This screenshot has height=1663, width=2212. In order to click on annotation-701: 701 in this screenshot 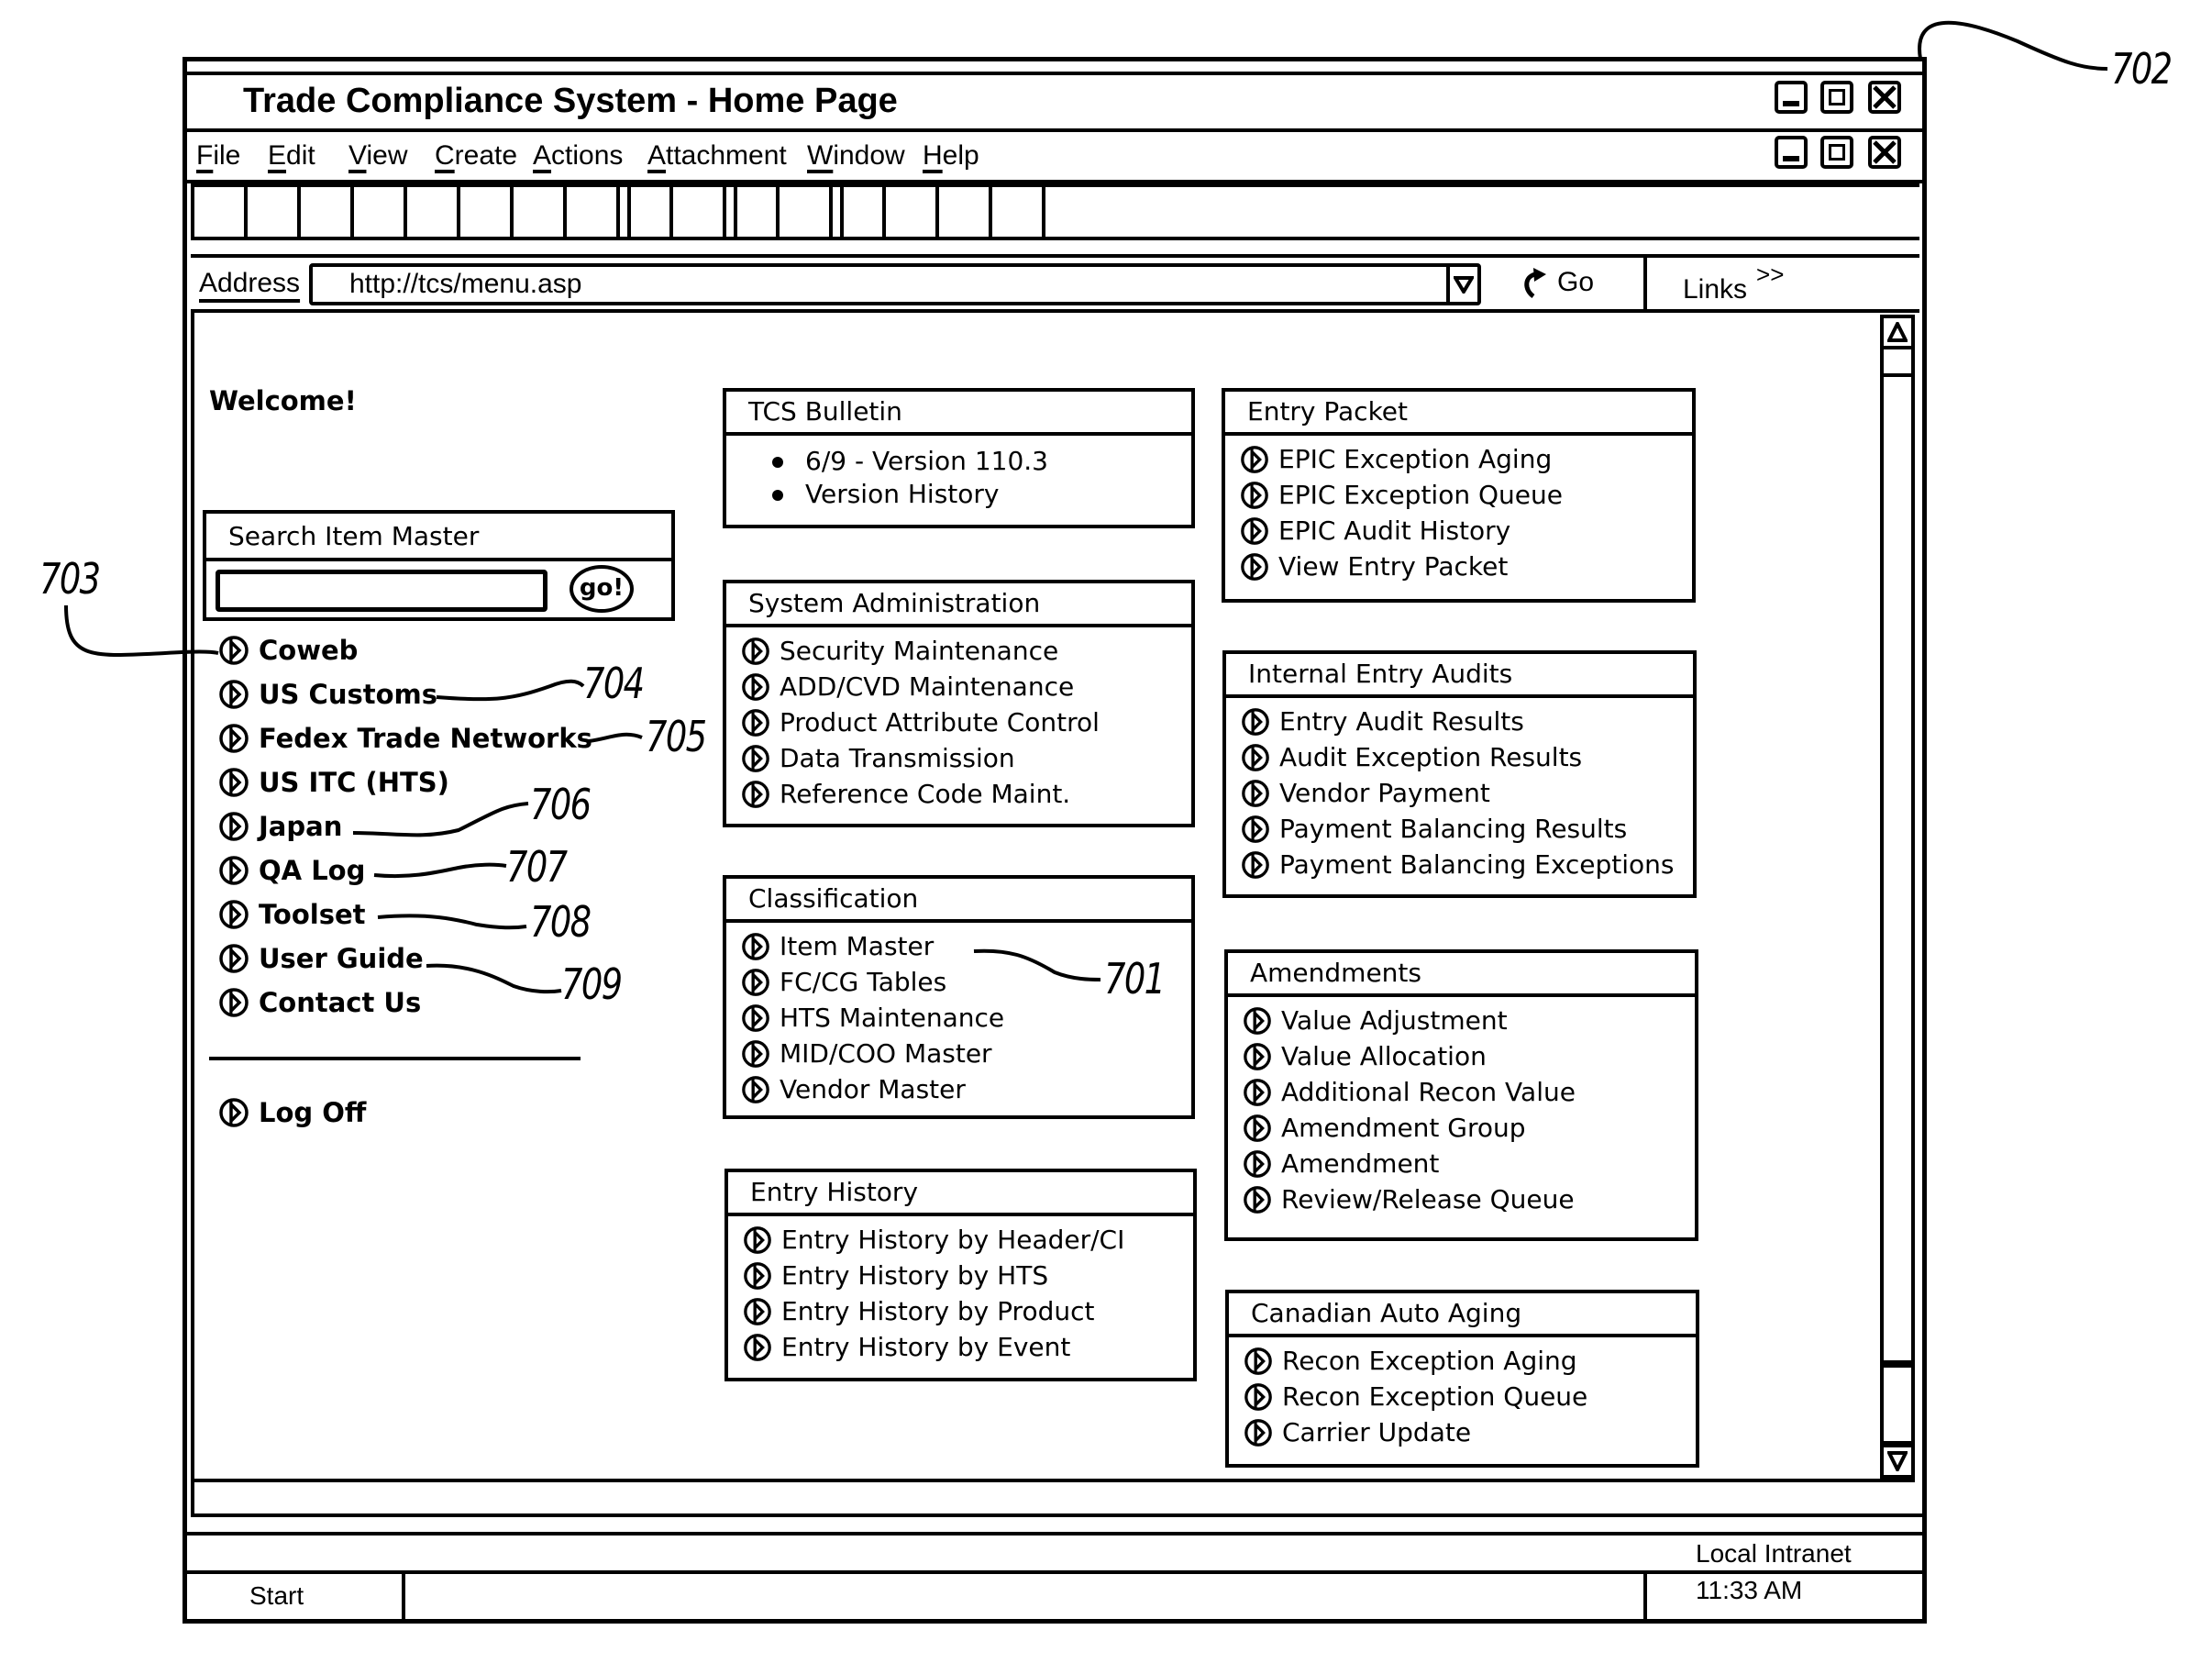, I will do `click(1135, 978)`.